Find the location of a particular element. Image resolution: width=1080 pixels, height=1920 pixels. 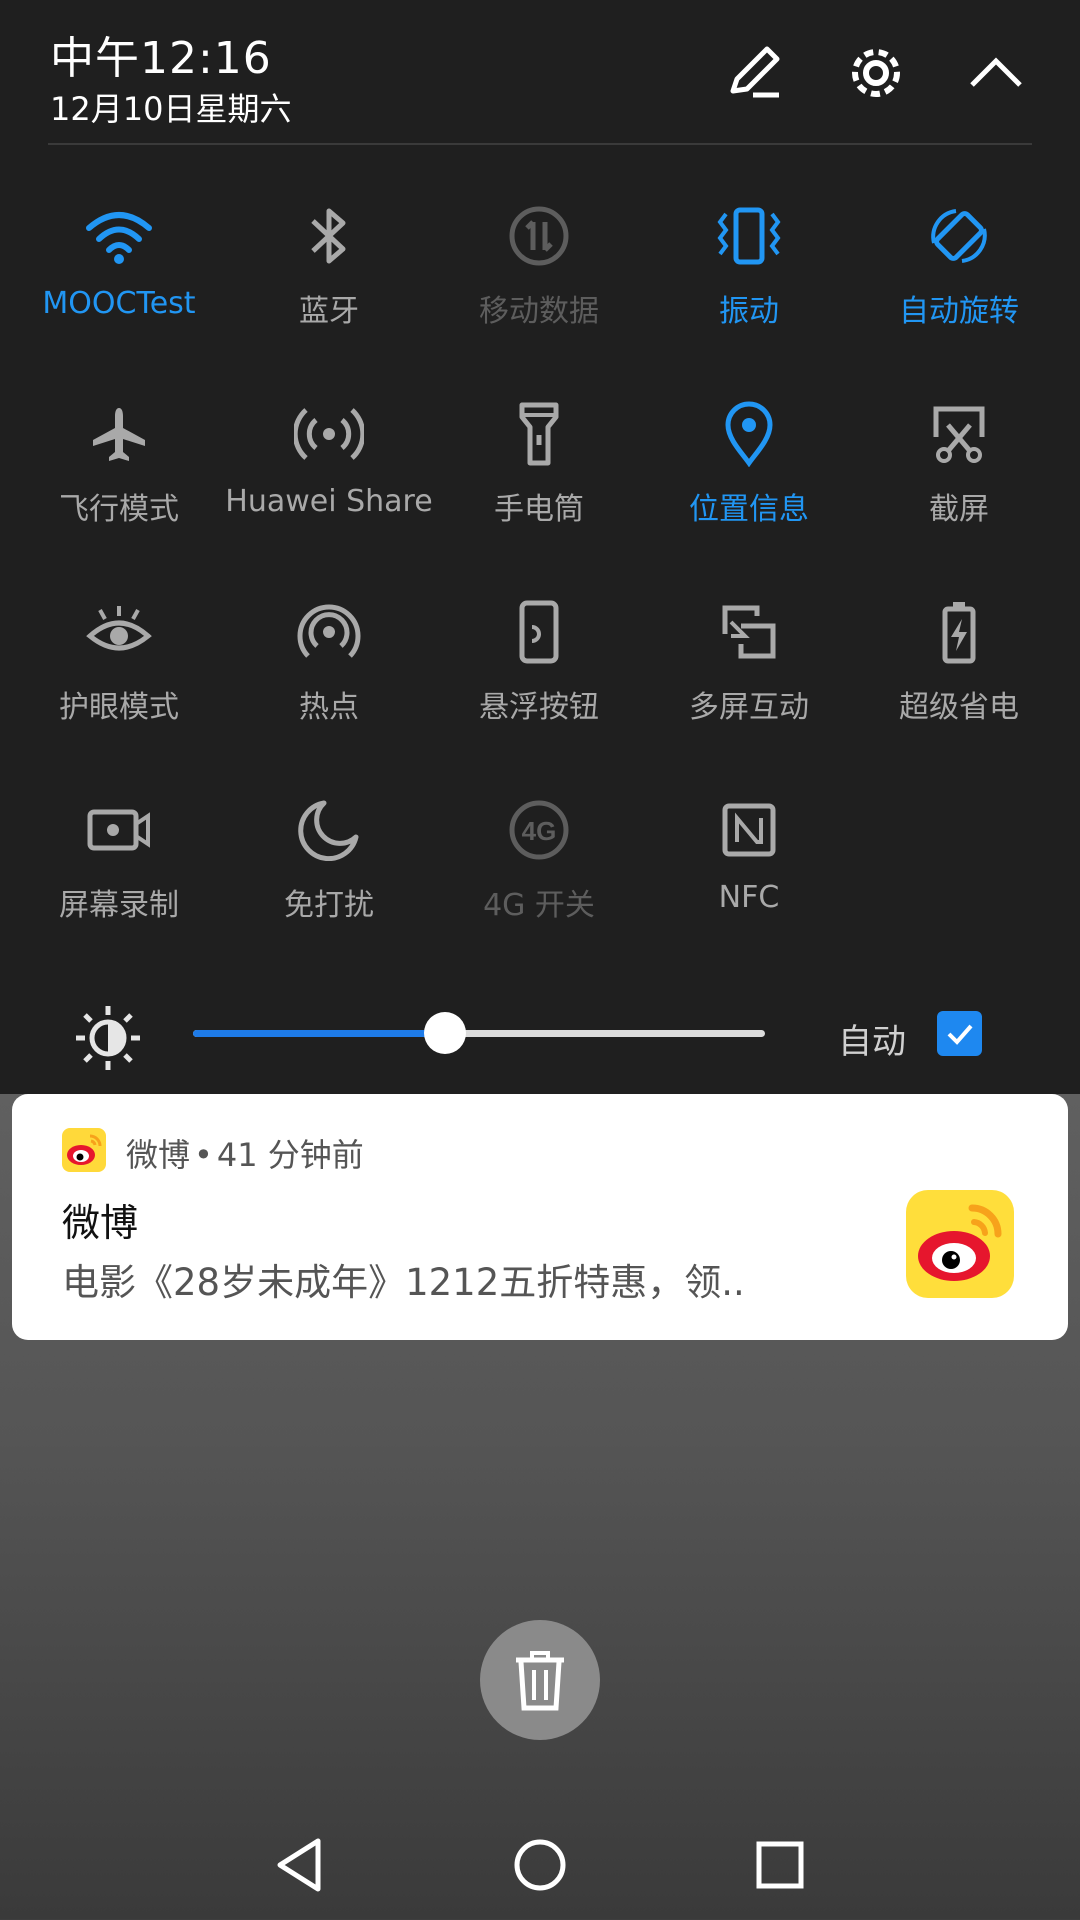

settings-gear-icon is located at coordinates (876, 73).